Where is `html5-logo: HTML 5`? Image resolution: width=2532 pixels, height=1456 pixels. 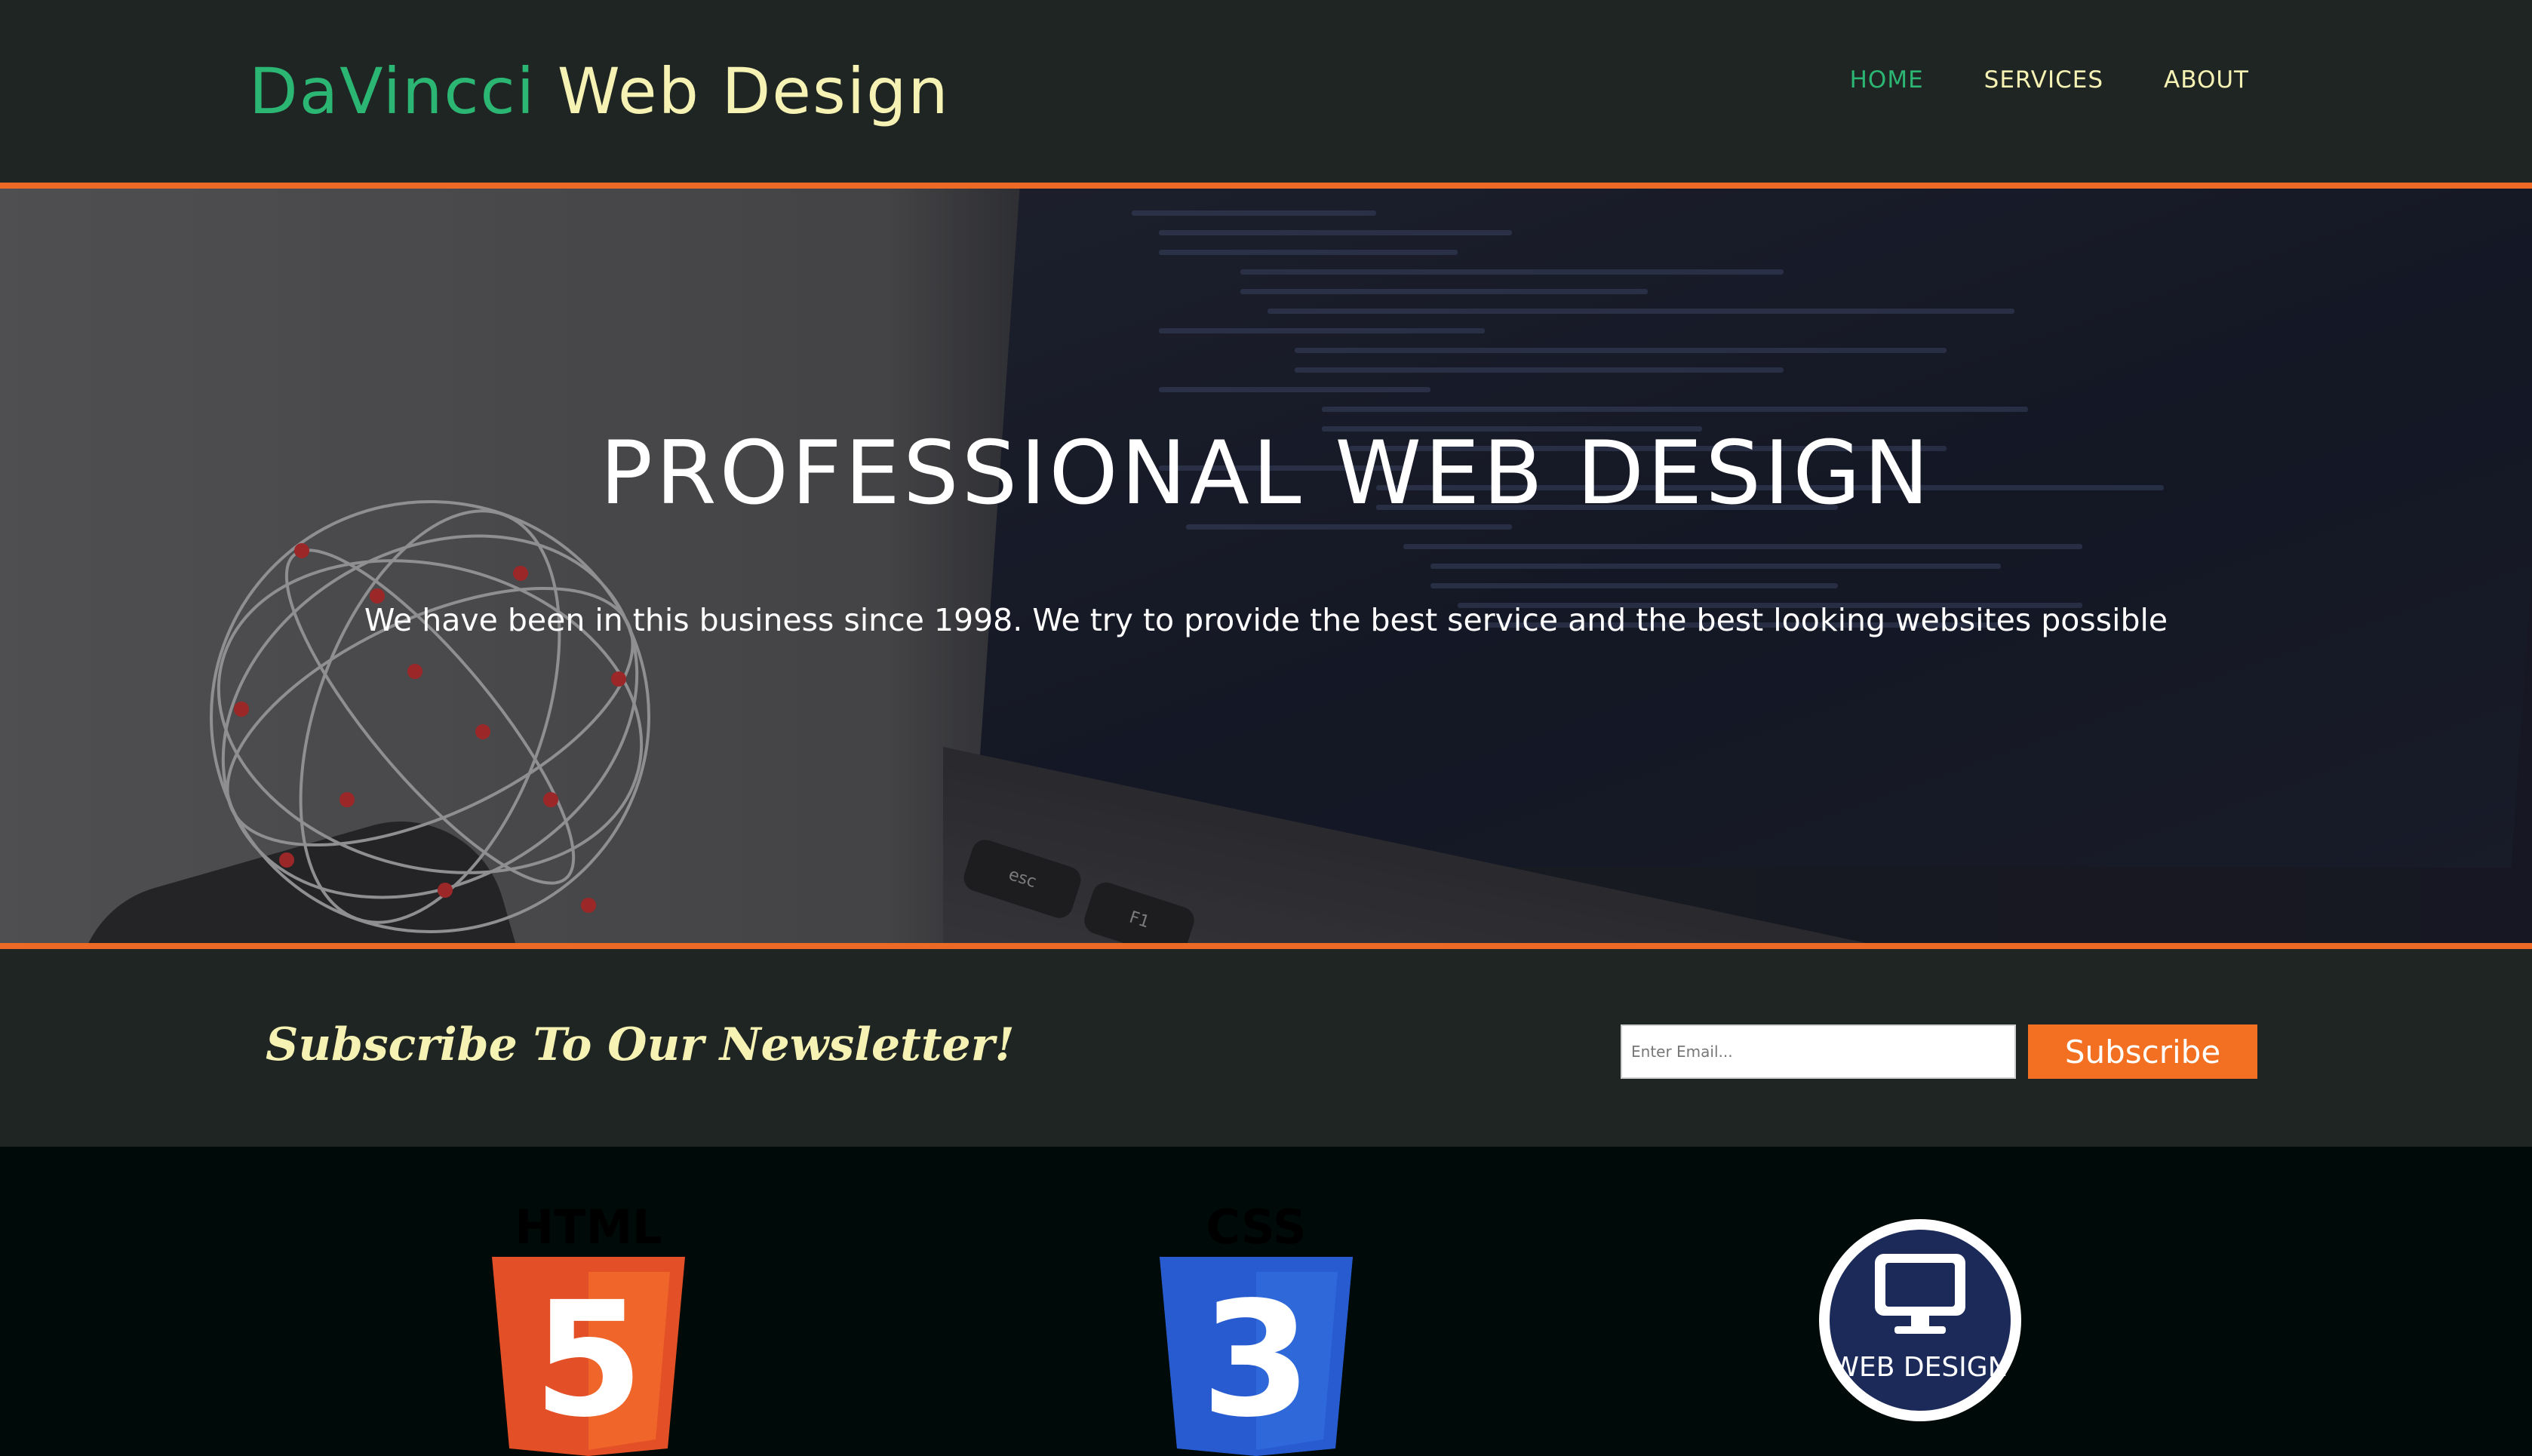
html5-logo: HTML 5 is located at coordinates (588, 1328).